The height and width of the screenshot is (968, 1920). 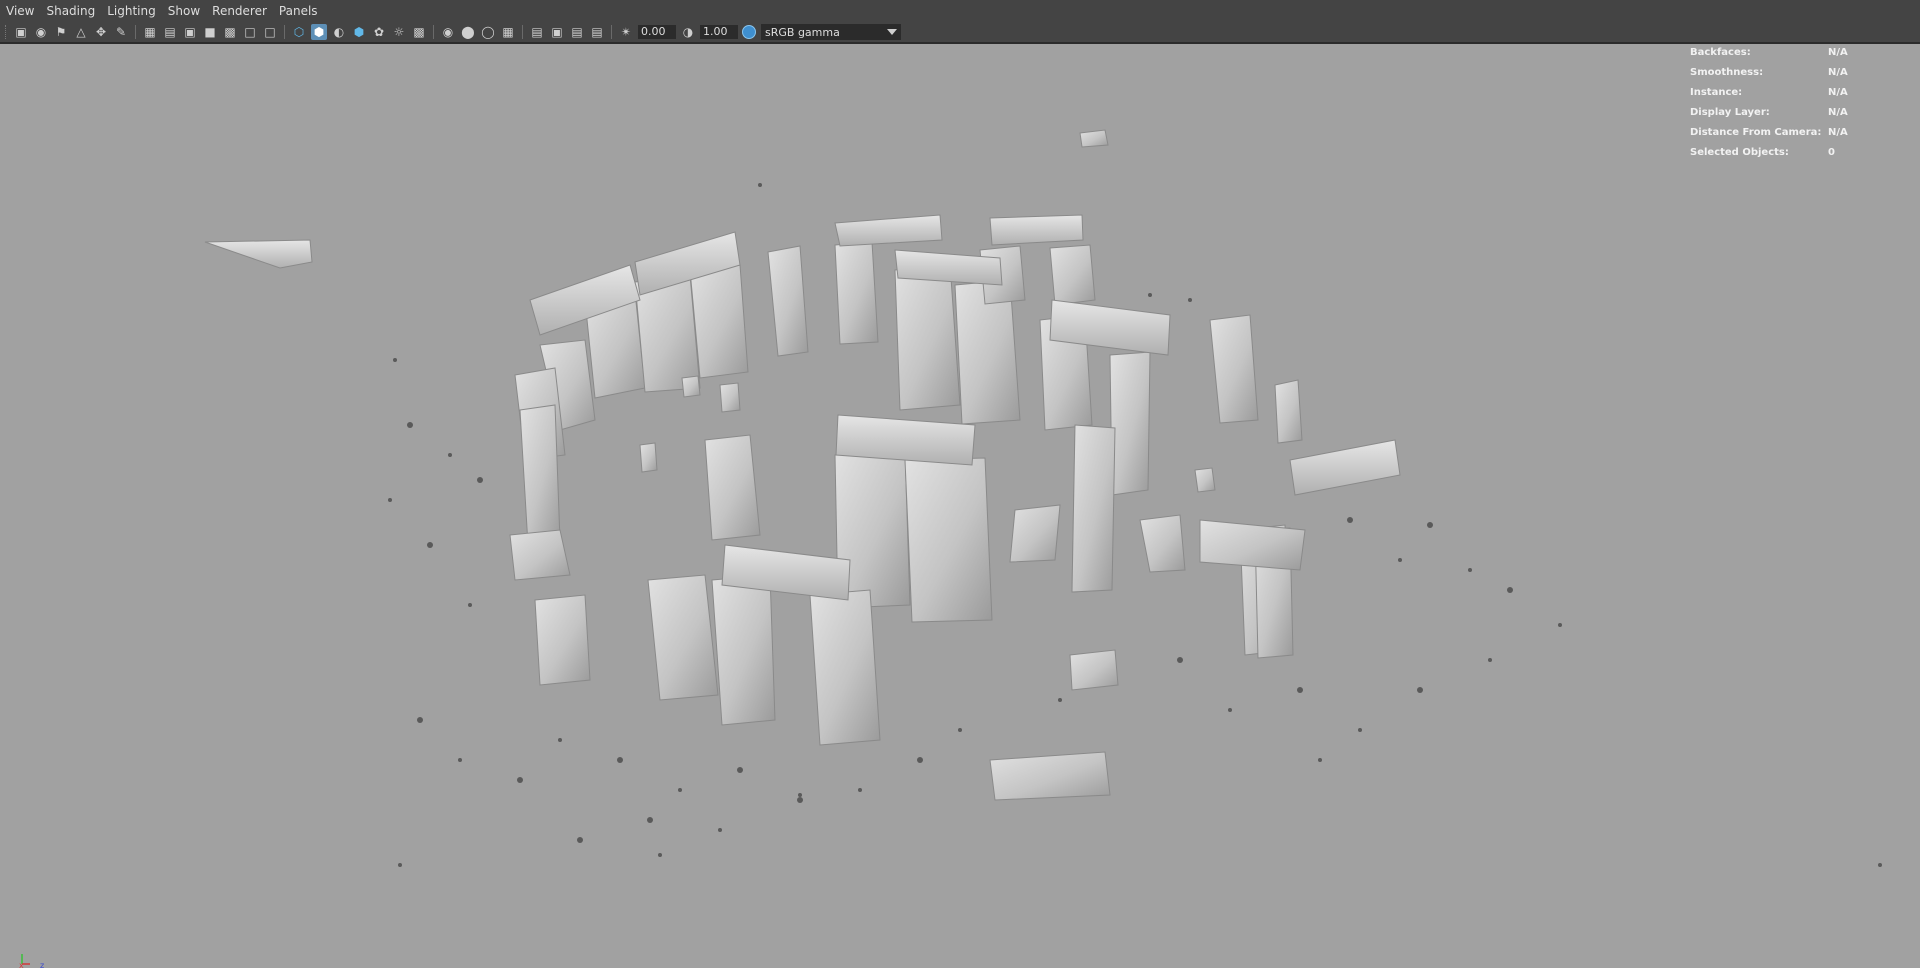 I want to click on view-transform-dropdown: sRGB gamma, so click(x=831, y=32).